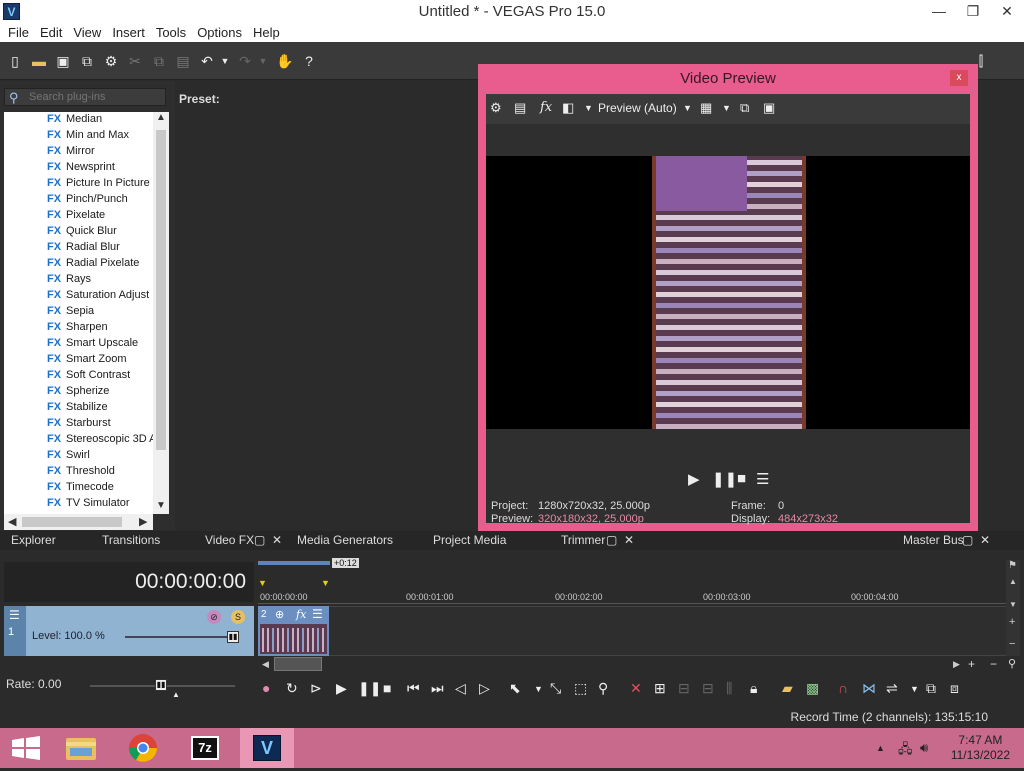 This screenshot has width=1024, height=771. Describe the element at coordinates (135, 61) in the screenshot. I see `cut-icon: ✂` at that location.